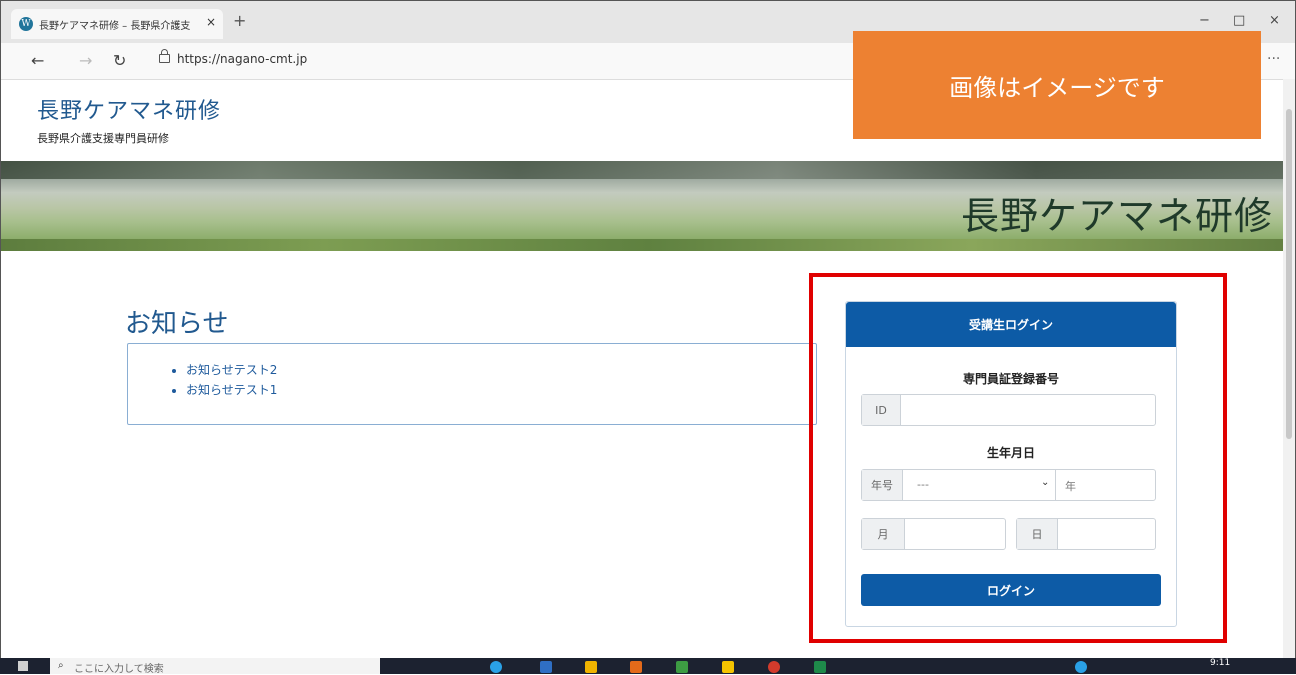 This screenshot has height=675, width=1296. Describe the element at coordinates (1081, 667) in the screenshot. I see `tray-icon` at that location.